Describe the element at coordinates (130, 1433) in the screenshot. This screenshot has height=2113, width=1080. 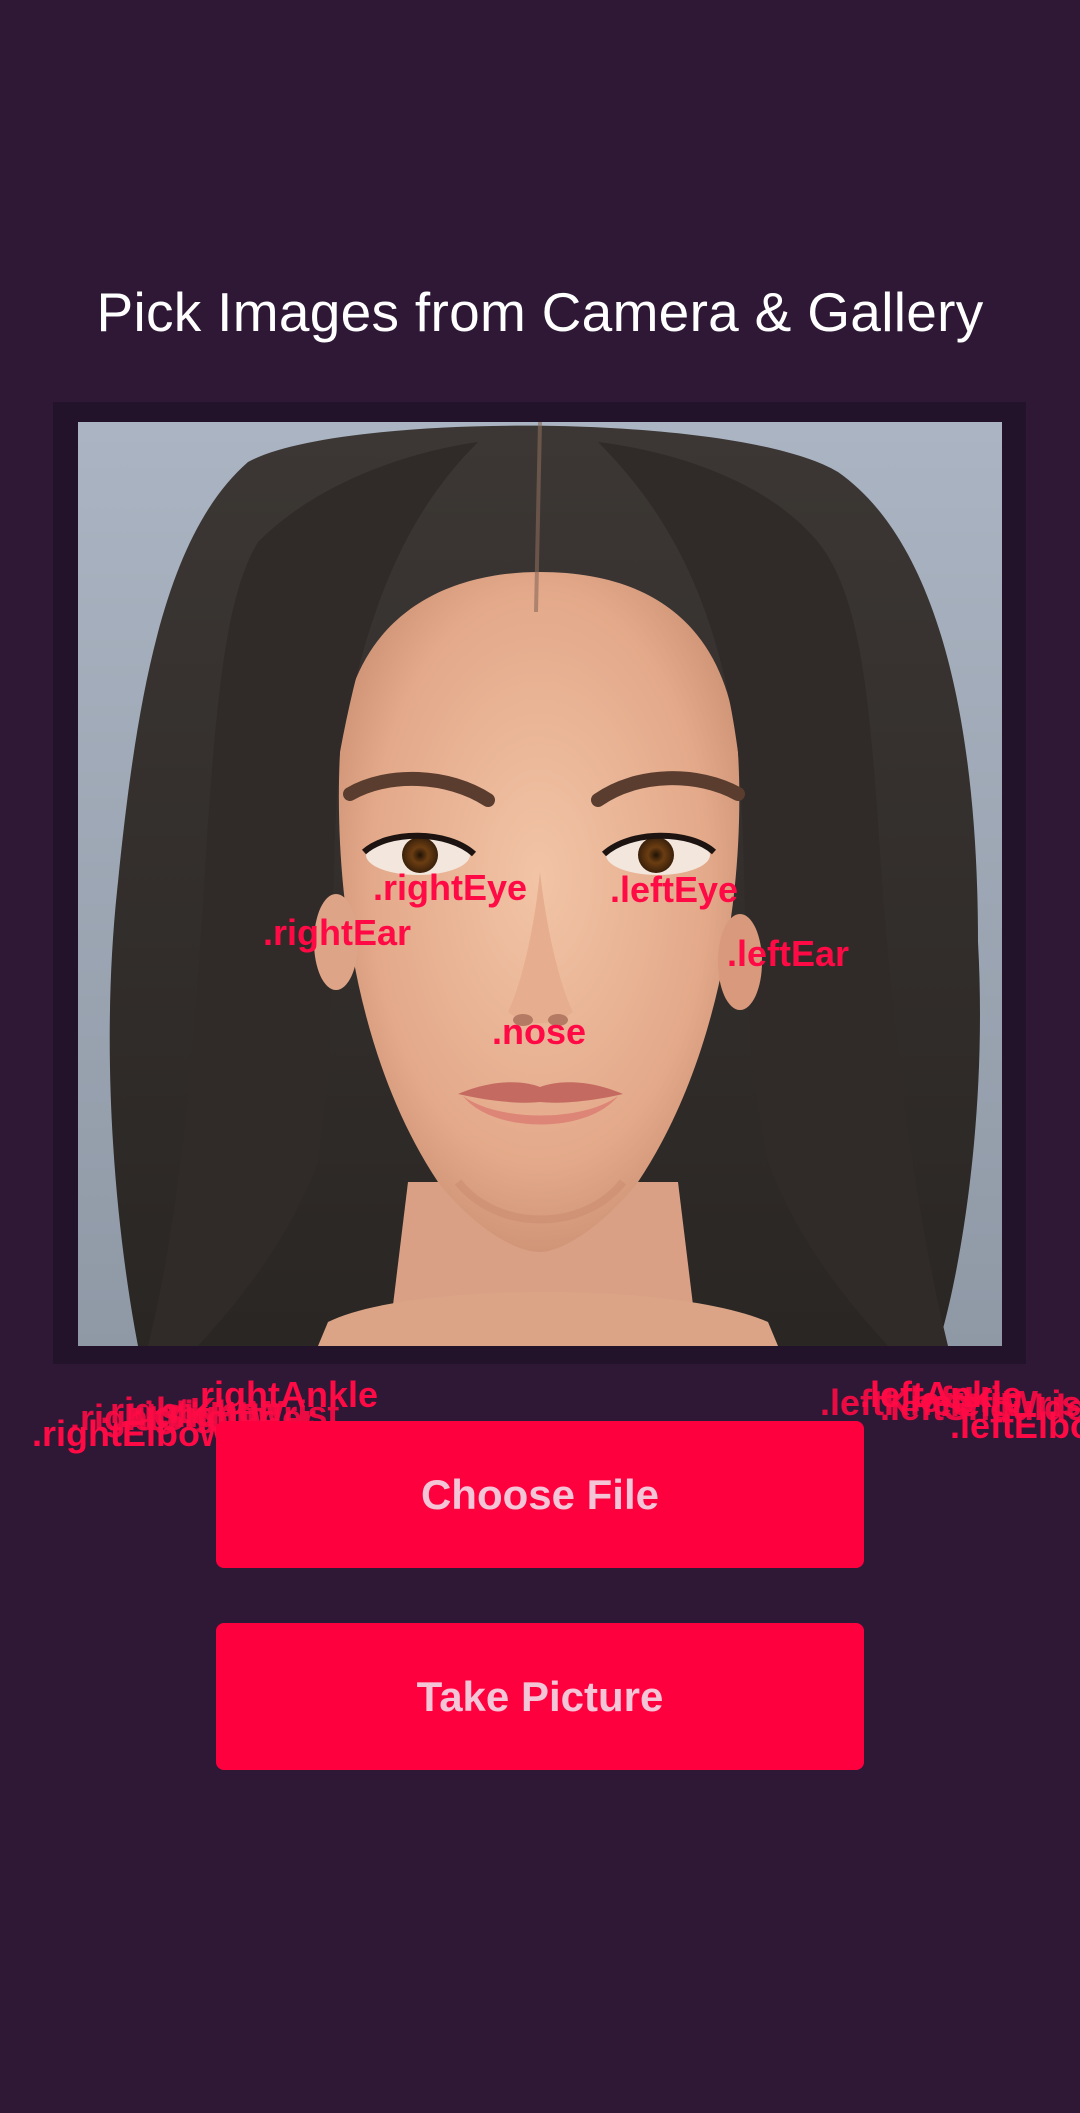
I see `right-elbow-label: .rightElbow` at that location.